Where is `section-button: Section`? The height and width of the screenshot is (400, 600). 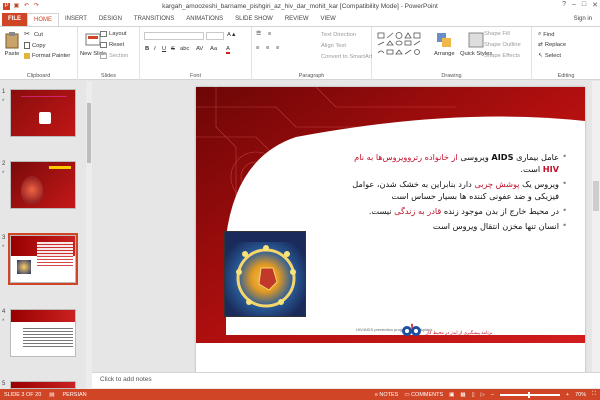
section-button: Section is located at coordinates (114, 56).